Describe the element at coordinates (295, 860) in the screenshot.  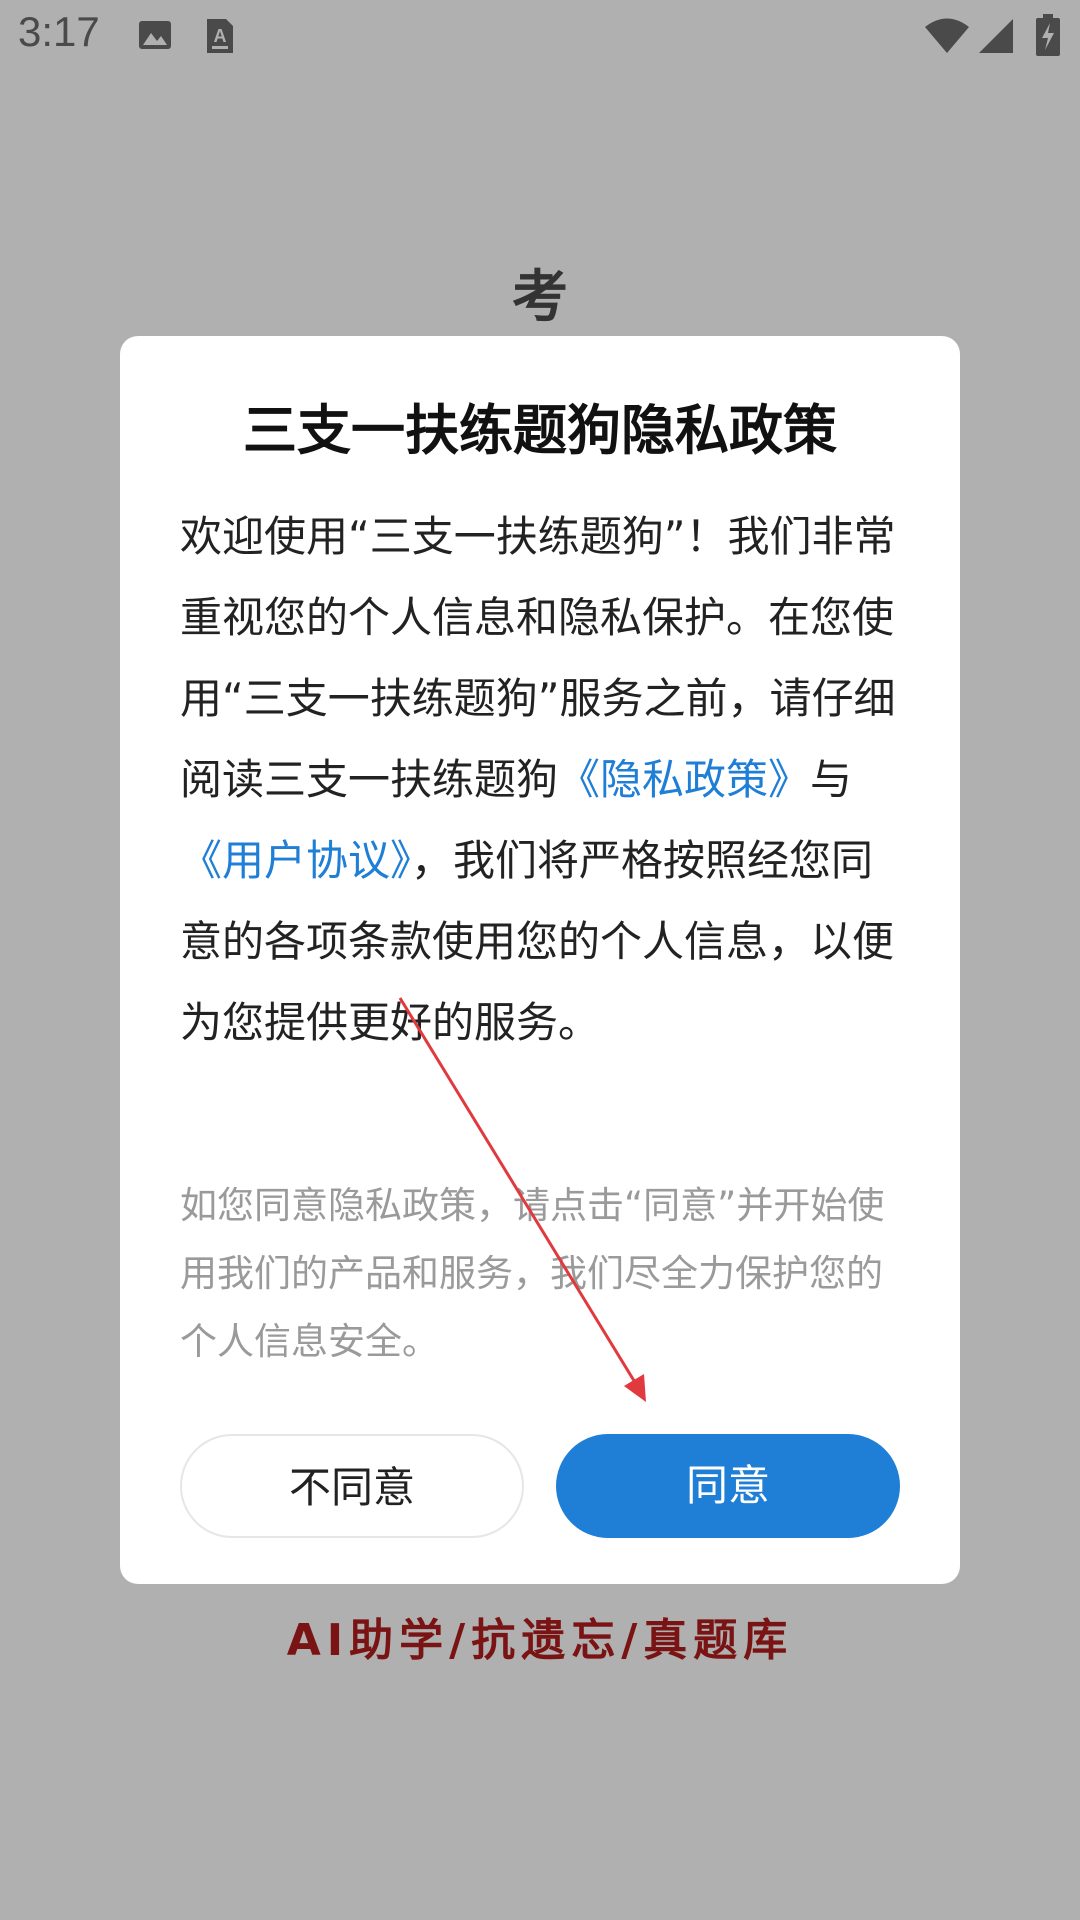
I see `user-agreement-link: 《用户协议》` at that location.